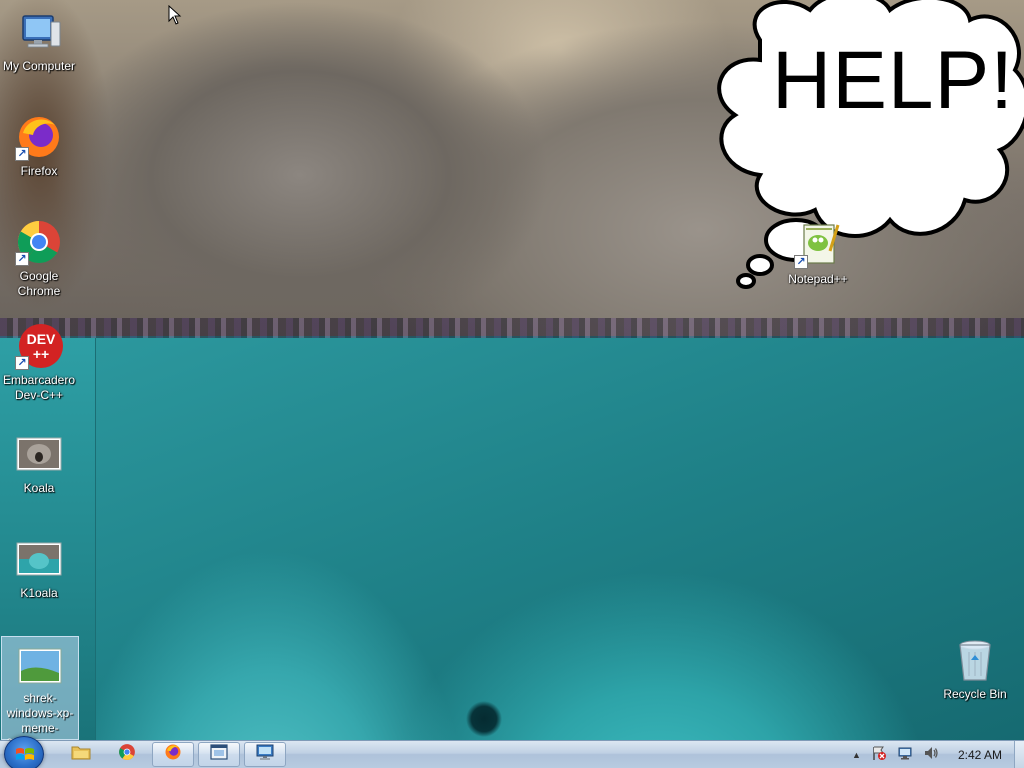  I want to click on taskbar: ▲ 2:42 AM, so click(512, 752).